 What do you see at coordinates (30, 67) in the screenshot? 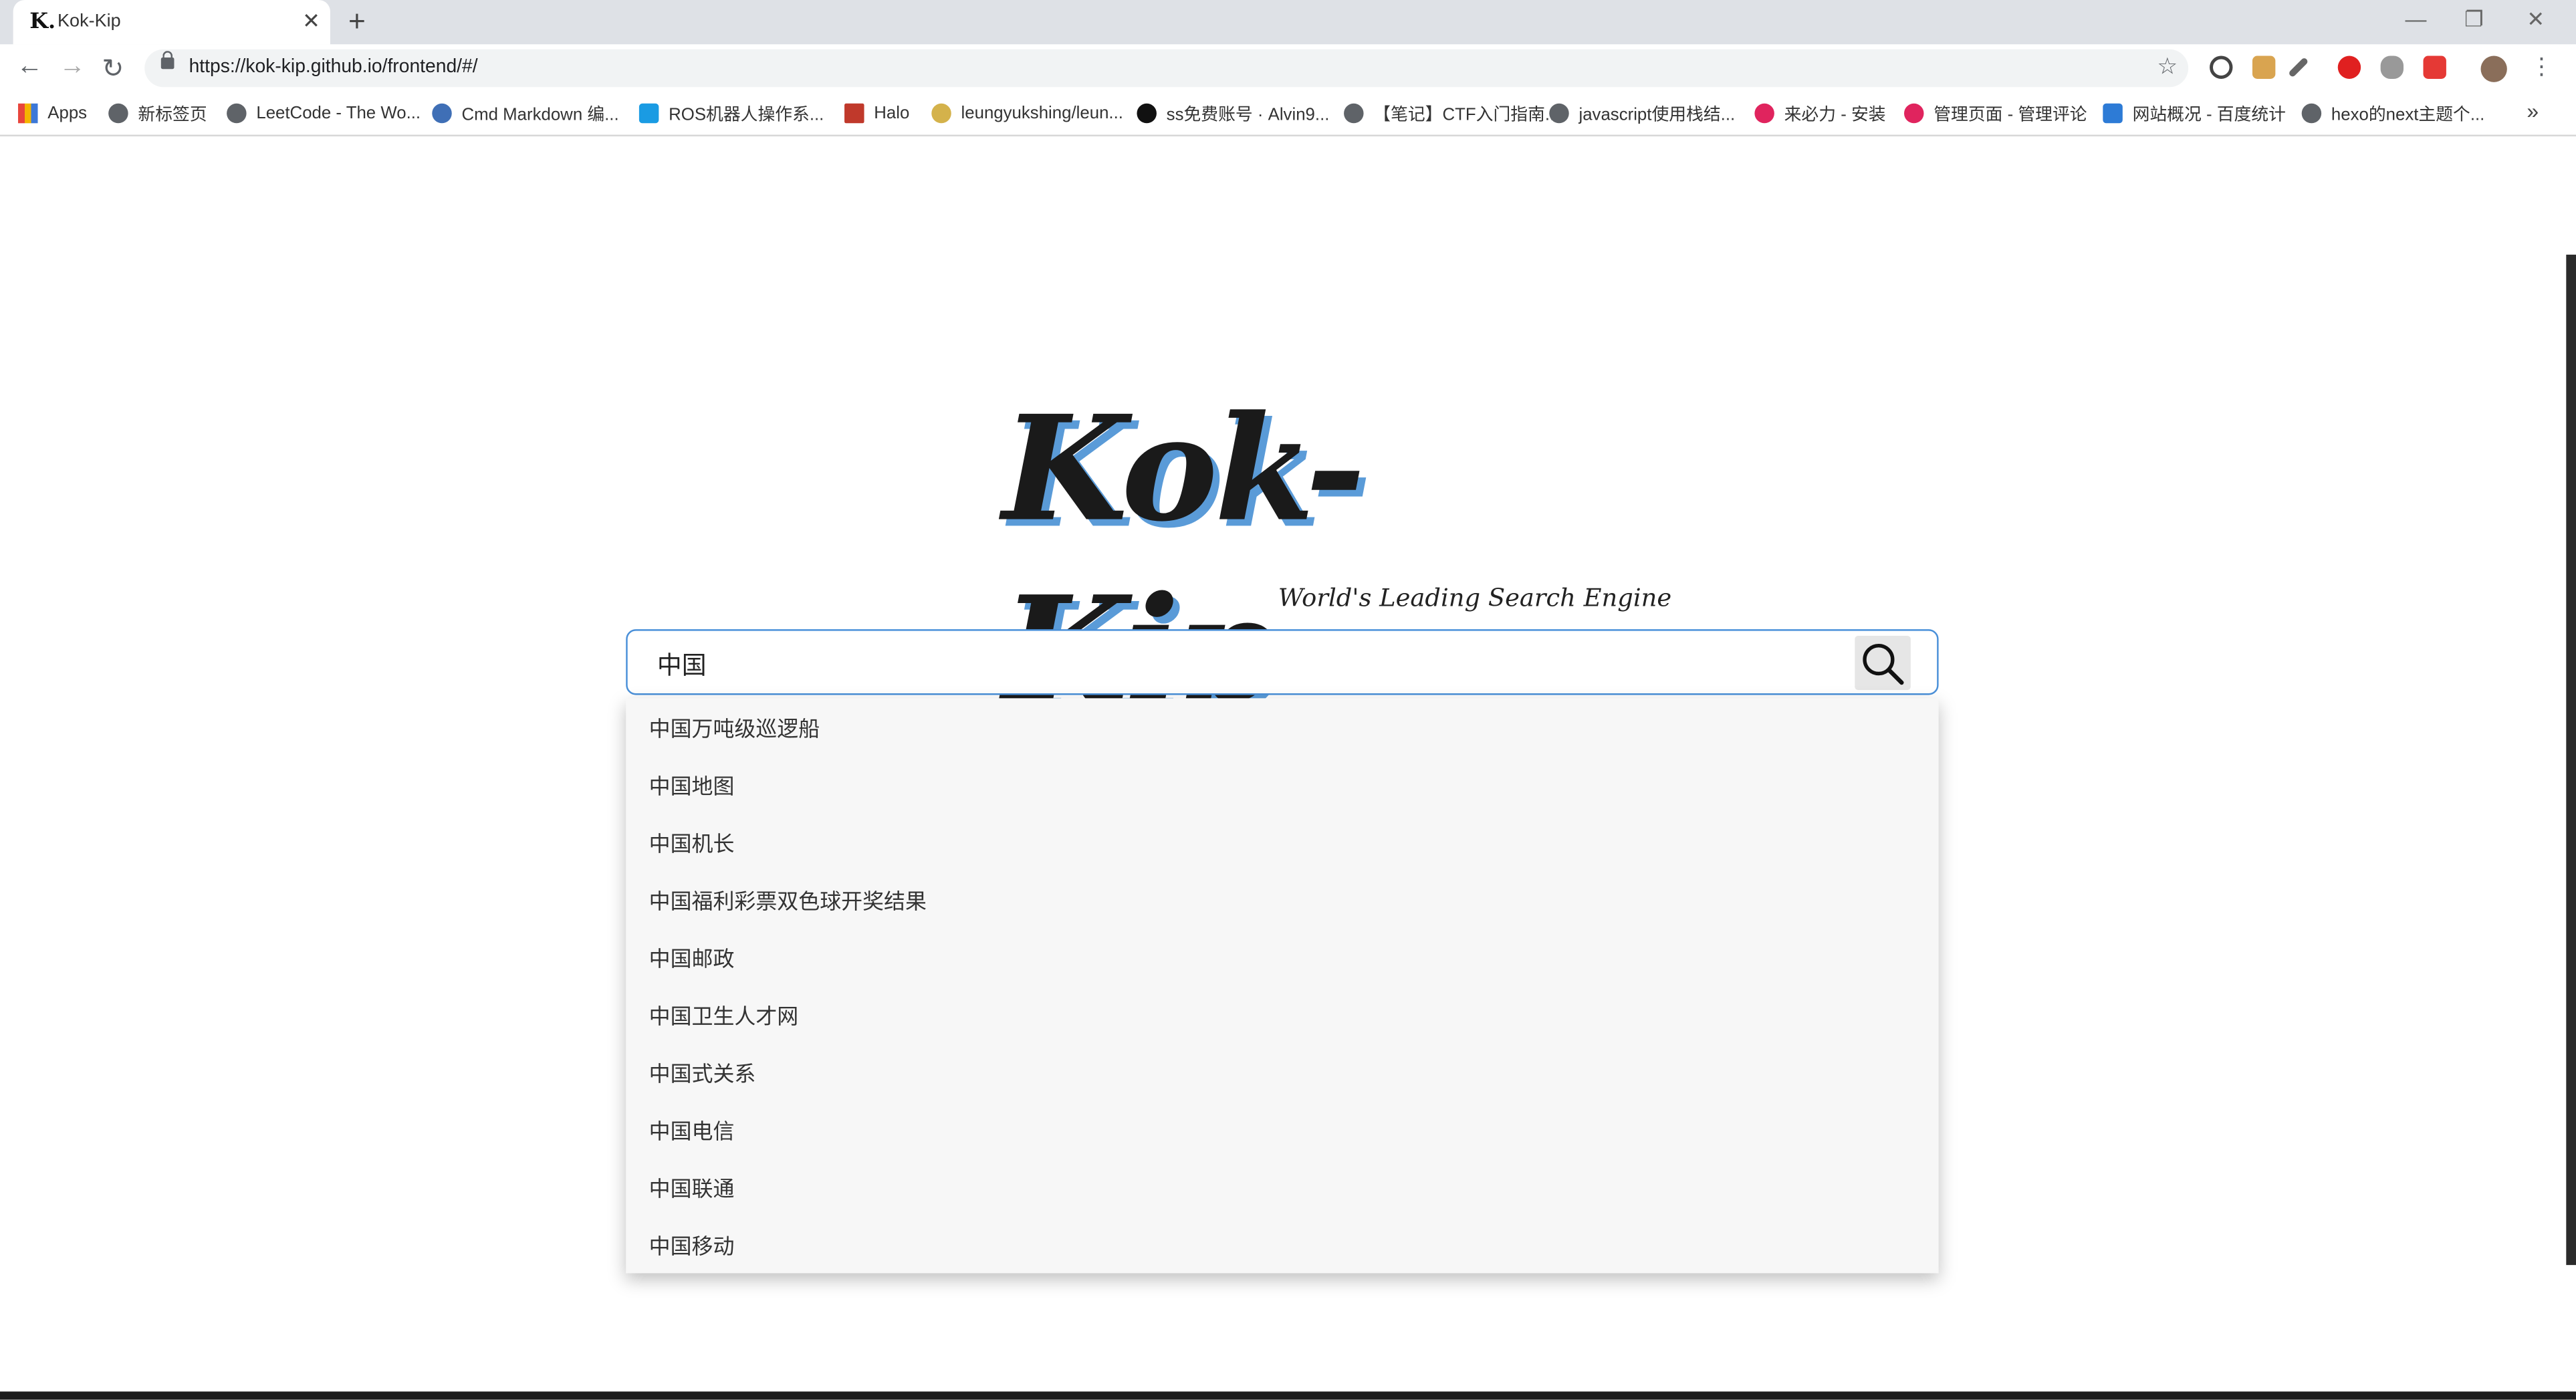
I see `back-icon: ←` at bounding box center [30, 67].